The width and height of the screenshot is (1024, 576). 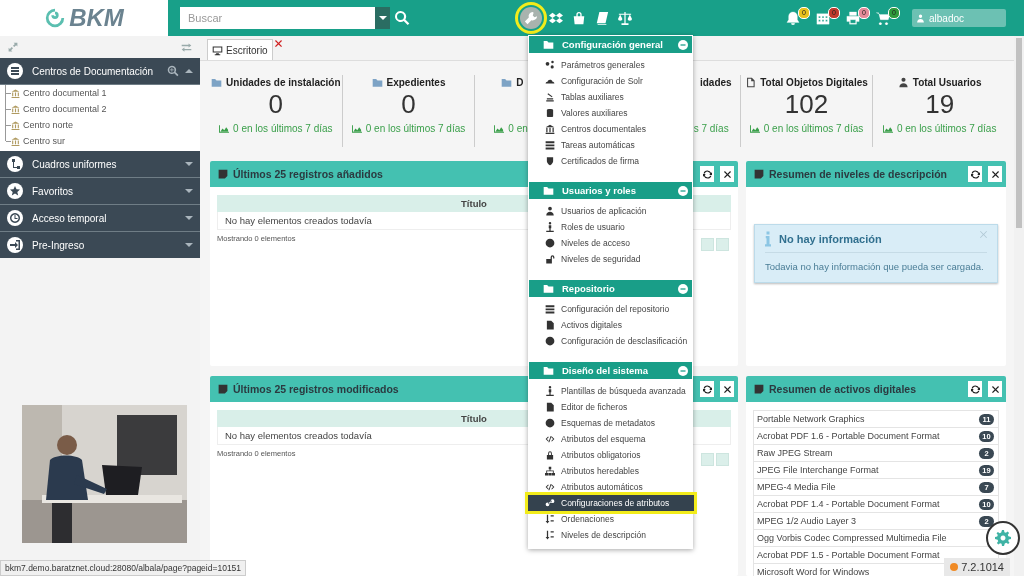 I want to click on menu-item: Configuración de desclasificación, so click(x=610, y=341).